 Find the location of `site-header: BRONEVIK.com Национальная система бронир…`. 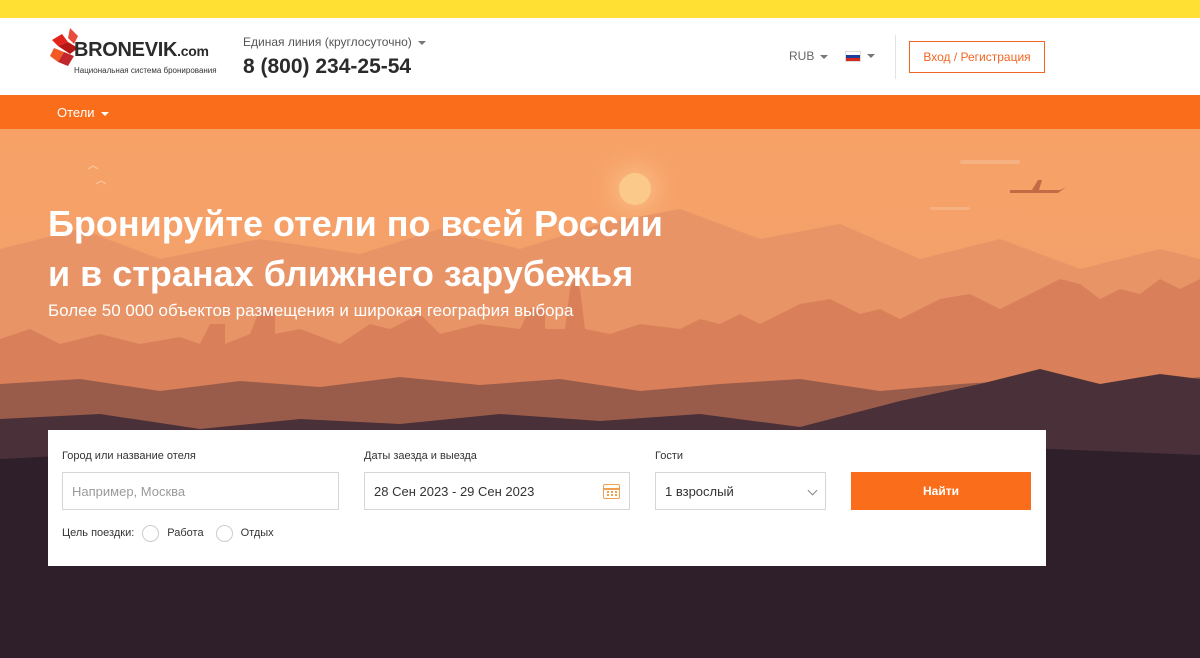

site-header: BRONEVIK.com Национальная система бронир… is located at coordinates (600, 56).